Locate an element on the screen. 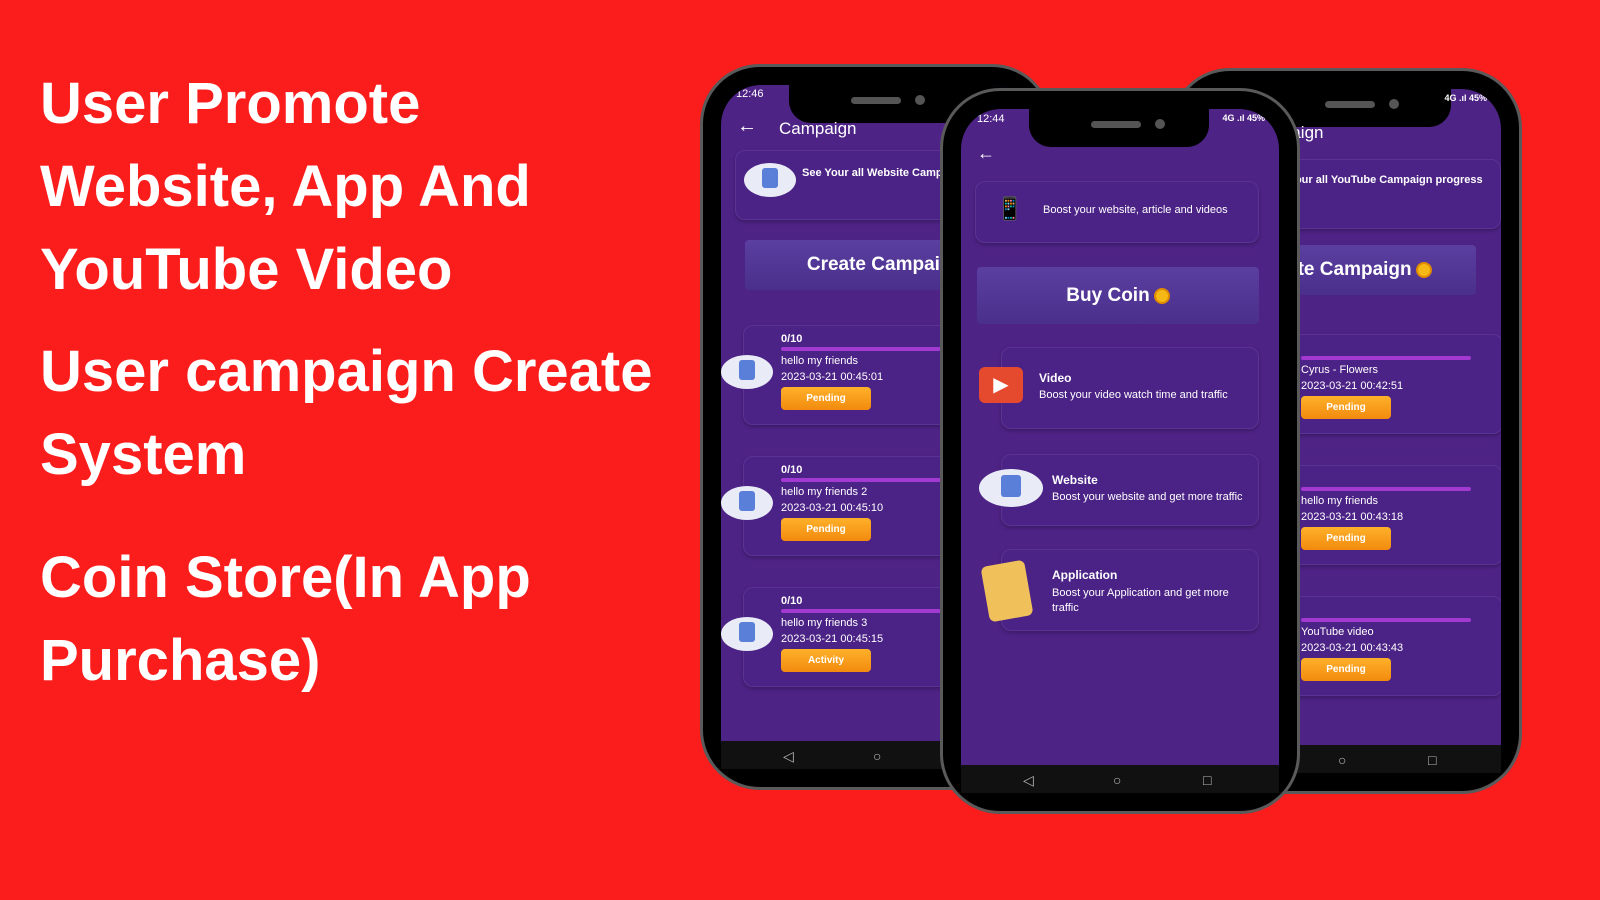 The image size is (1600, 900). status-time: 12:46 is located at coordinates (750, 94).